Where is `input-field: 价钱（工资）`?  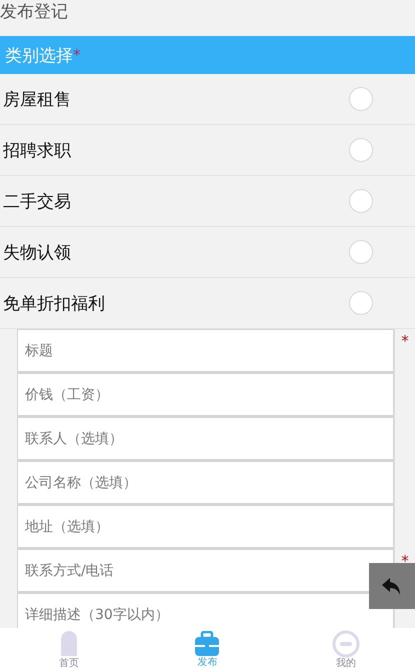 input-field: 价钱（工资） is located at coordinates (205, 395).